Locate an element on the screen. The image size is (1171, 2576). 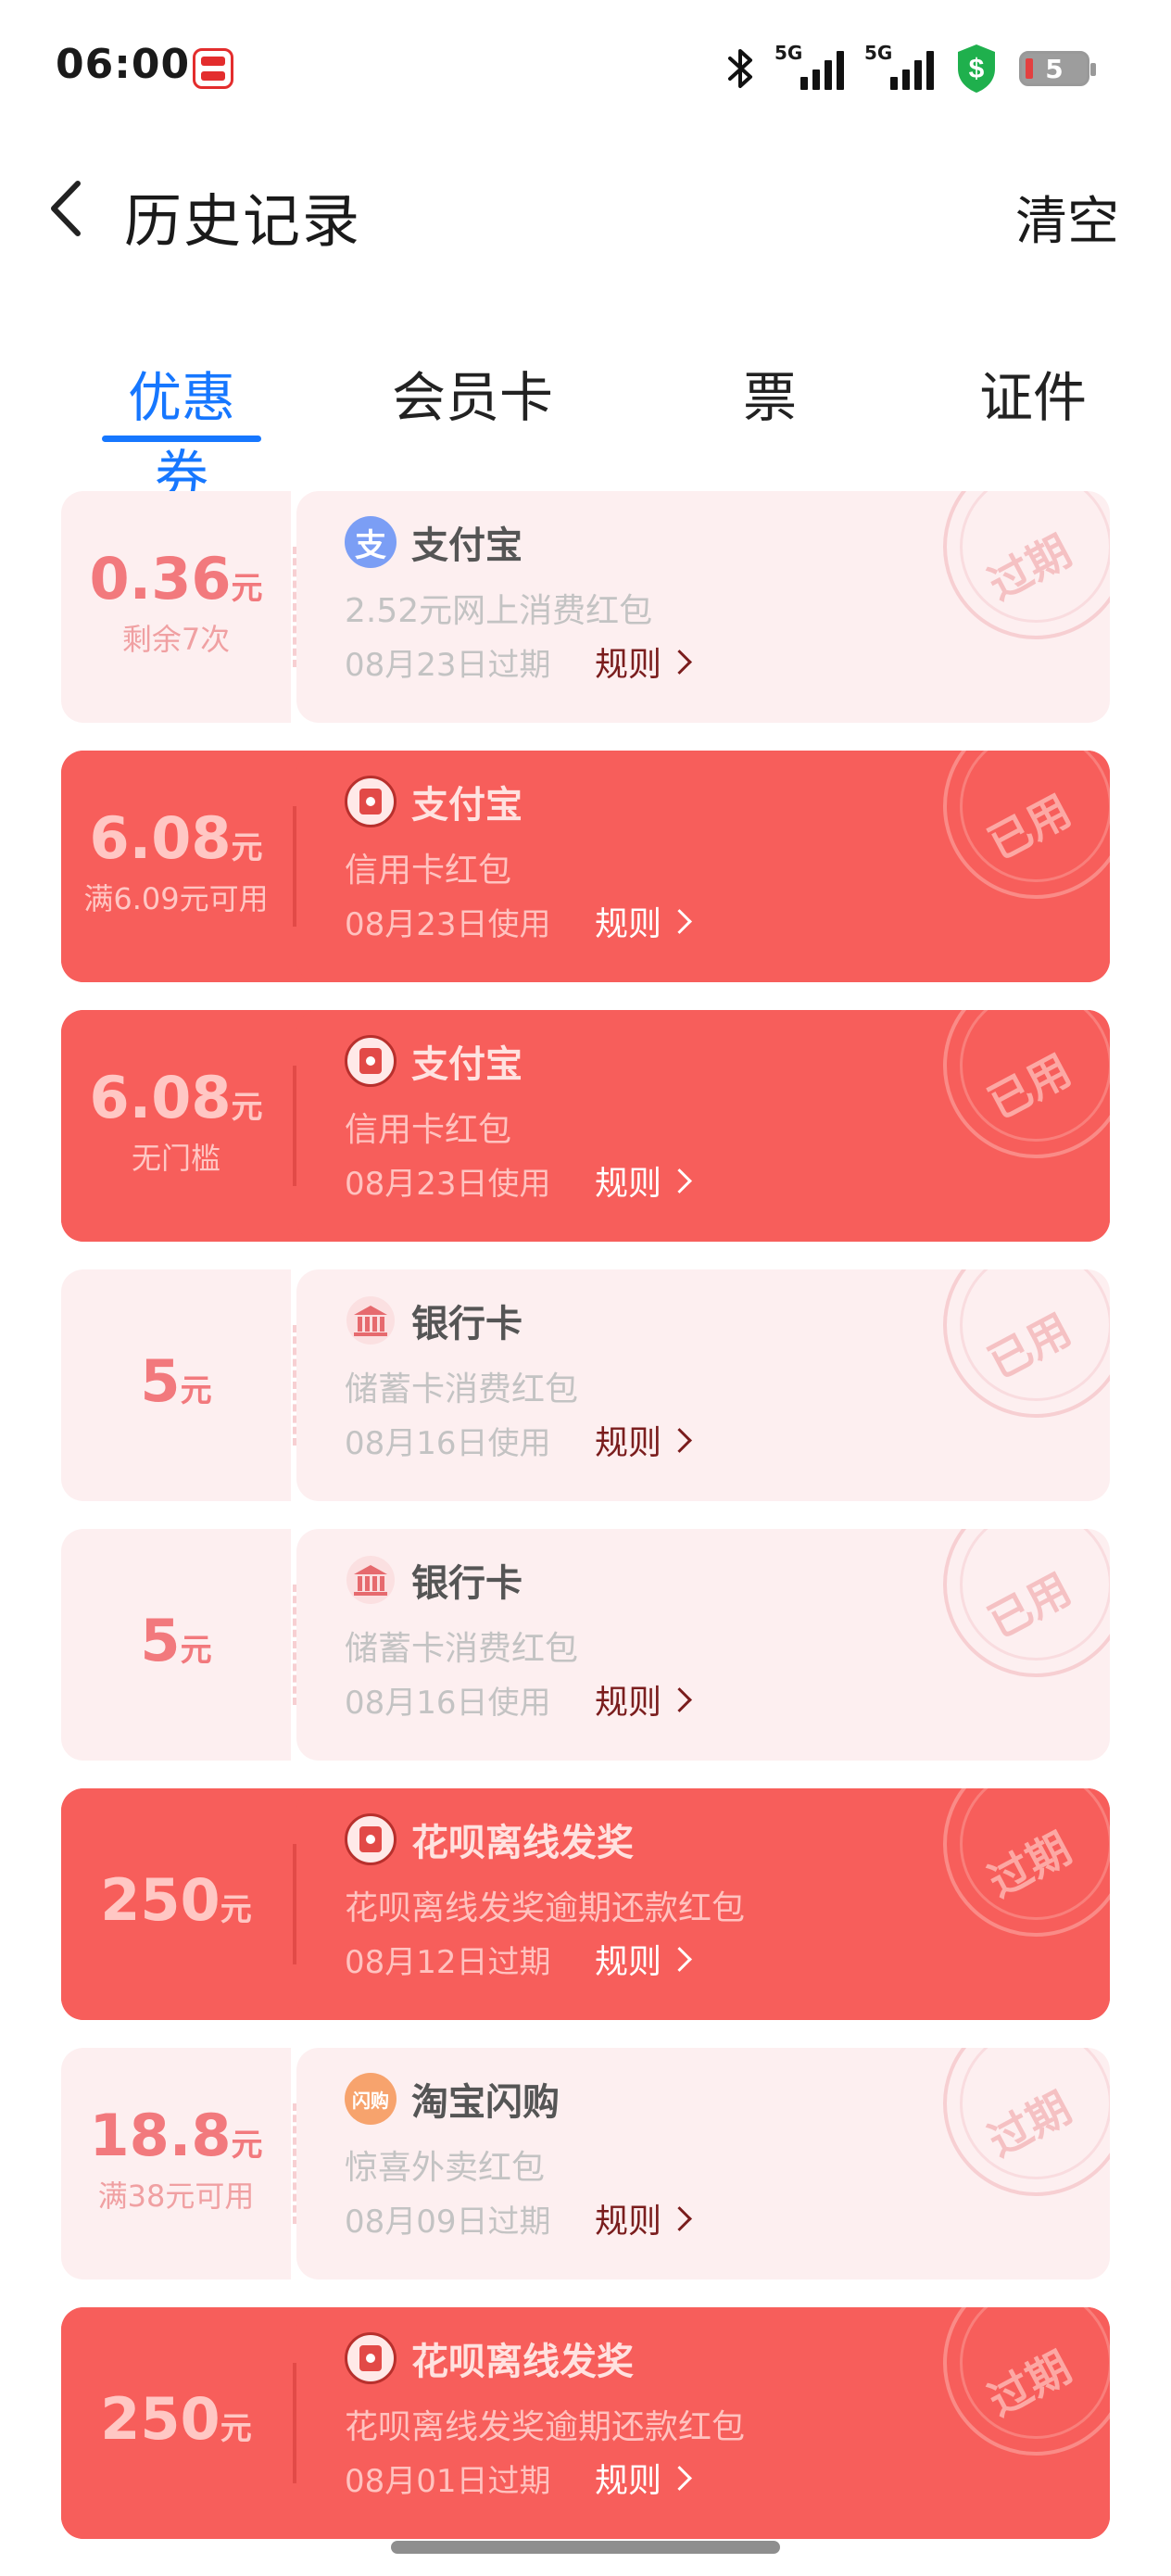
tab-membership-cards: 会员卡 is located at coordinates (473, 393).